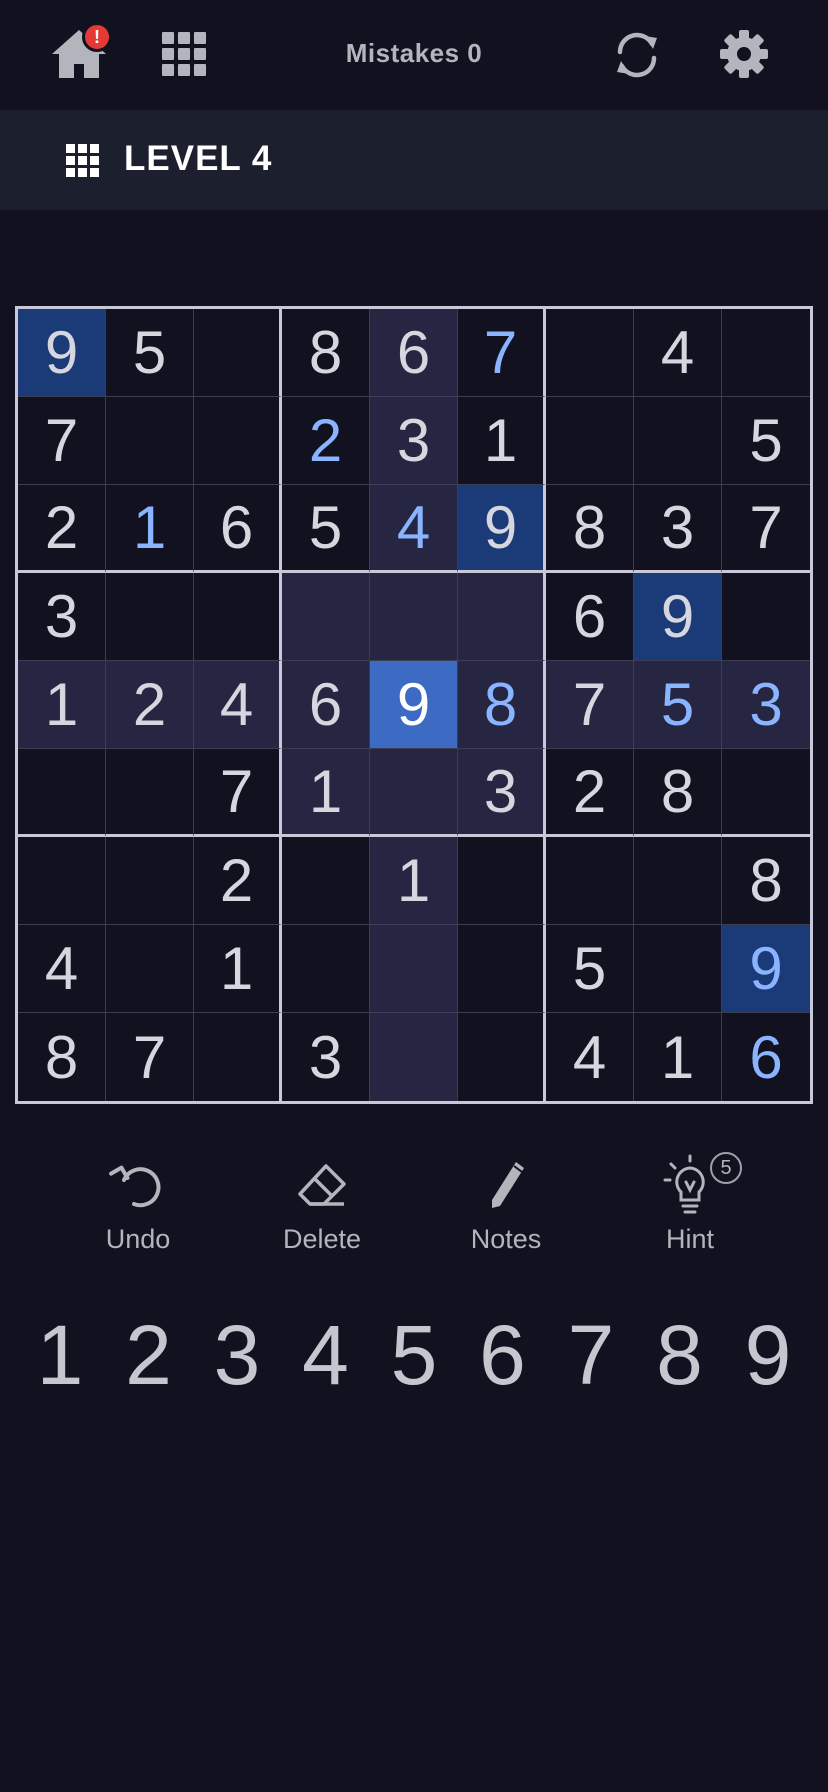  What do you see at coordinates (590, 353) in the screenshot?
I see `board-cell-r1c7` at bounding box center [590, 353].